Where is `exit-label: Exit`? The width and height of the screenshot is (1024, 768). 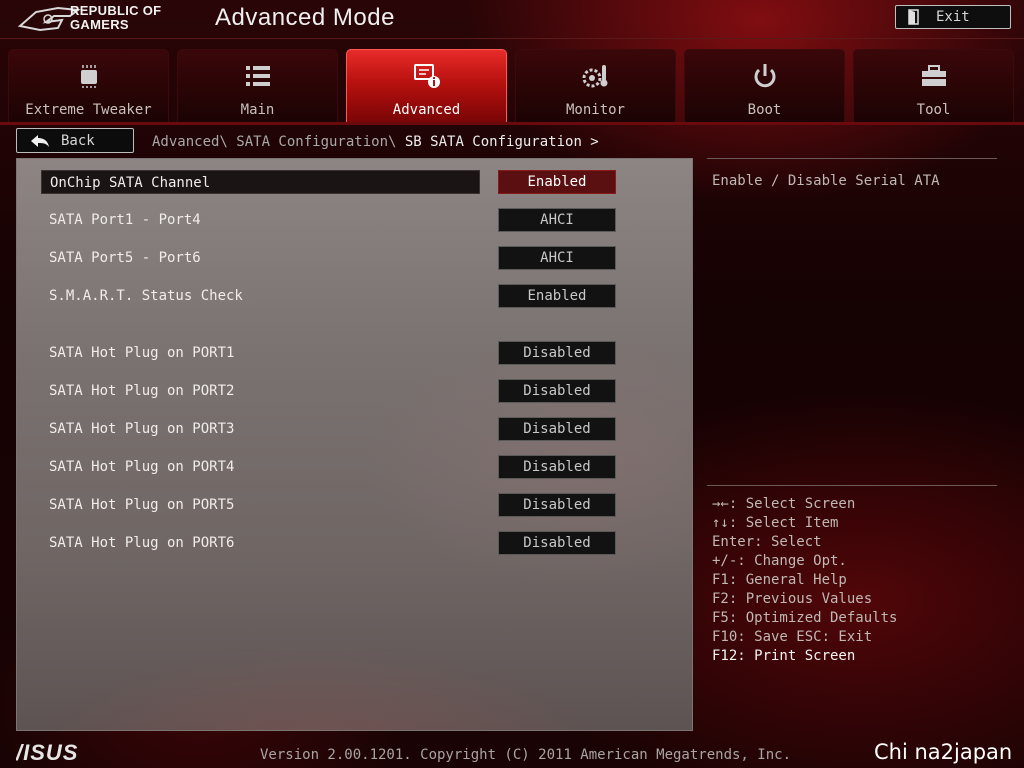
exit-label: Exit is located at coordinates (953, 17).